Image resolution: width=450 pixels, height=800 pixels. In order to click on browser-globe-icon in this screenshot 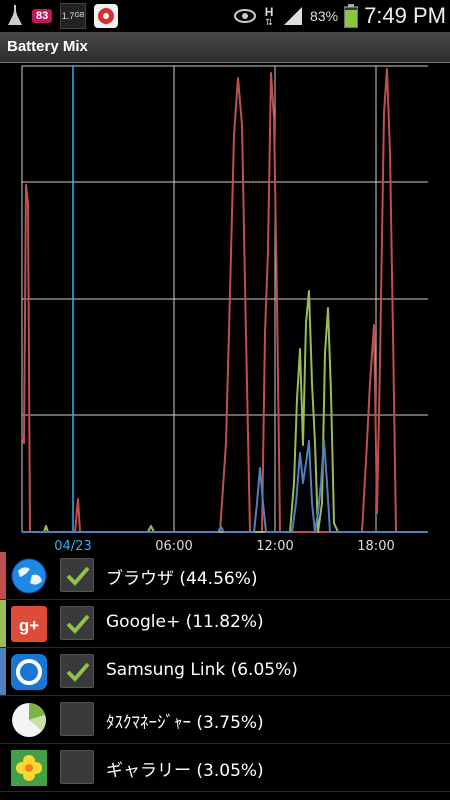, I will do `click(29, 576)`.